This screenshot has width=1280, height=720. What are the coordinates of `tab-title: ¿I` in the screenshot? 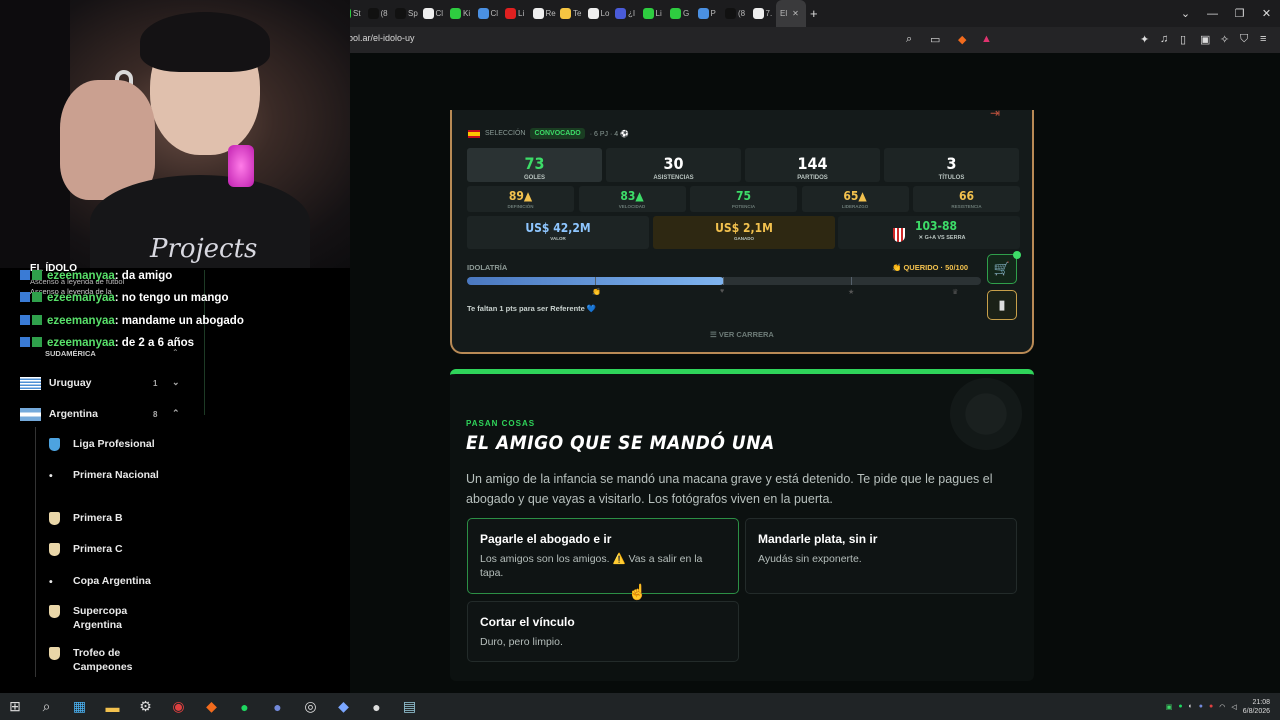 It's located at (632, 13).